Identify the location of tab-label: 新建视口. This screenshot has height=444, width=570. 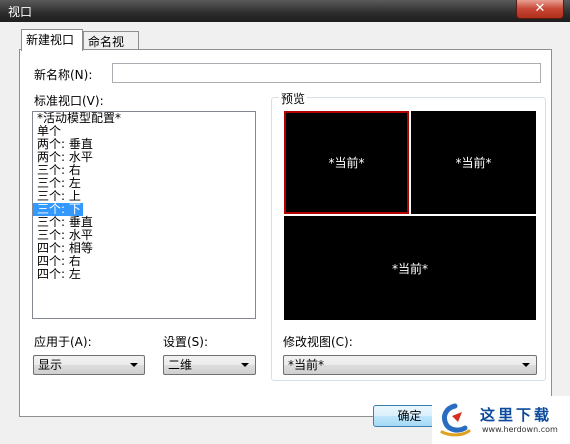
(50, 40).